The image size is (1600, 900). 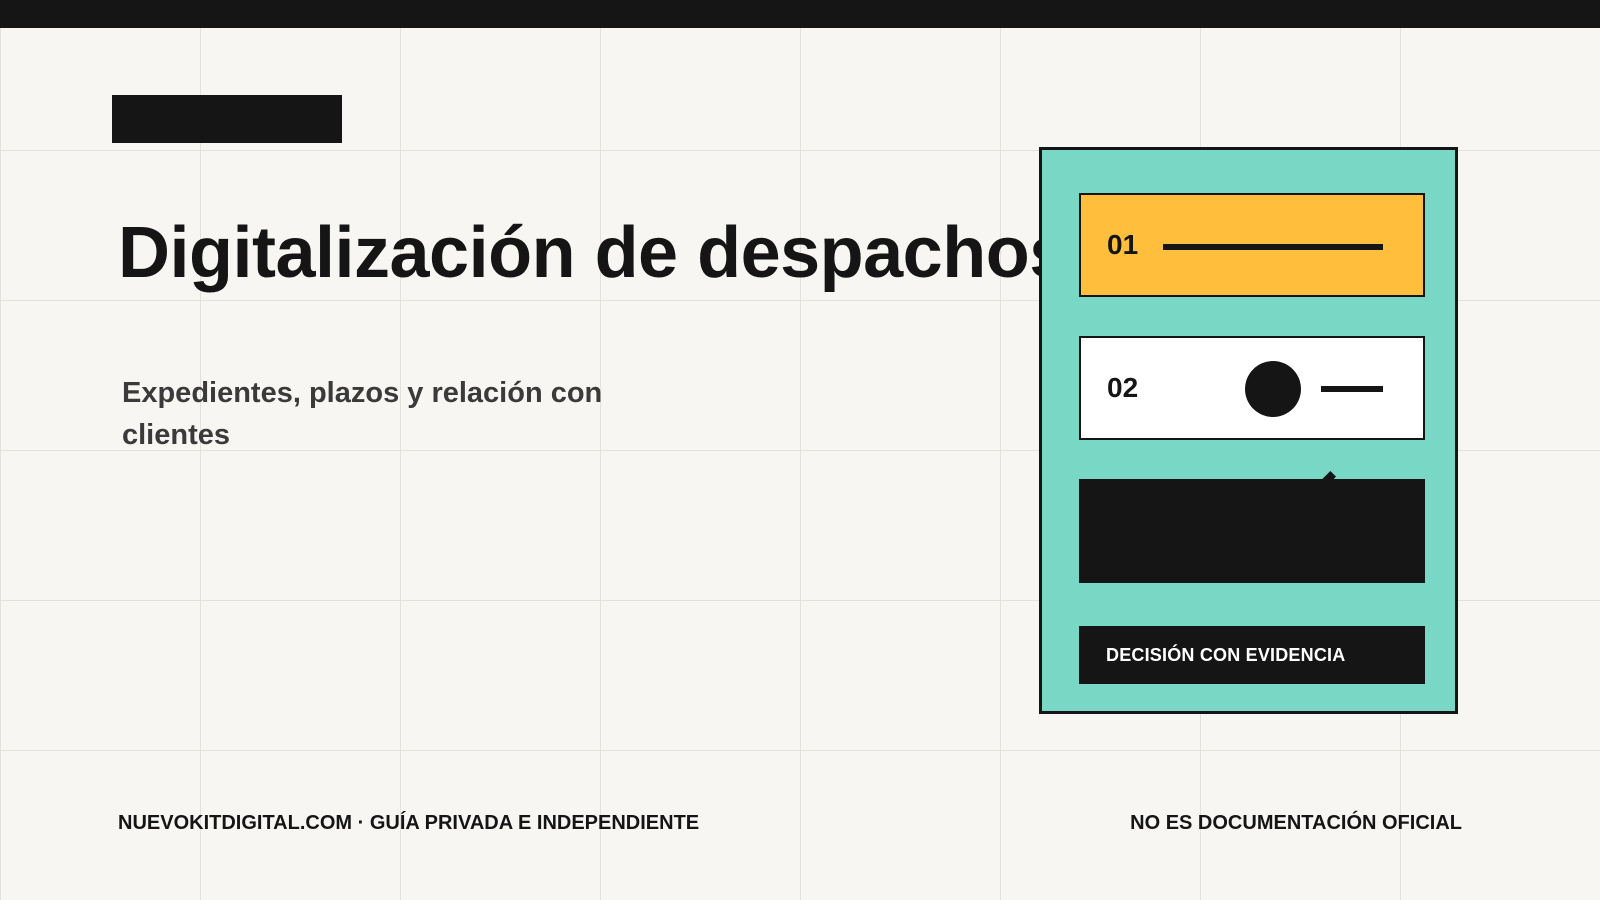 What do you see at coordinates (593, 253) in the screenshot?
I see `slide-title: Digitalización de despachos` at bounding box center [593, 253].